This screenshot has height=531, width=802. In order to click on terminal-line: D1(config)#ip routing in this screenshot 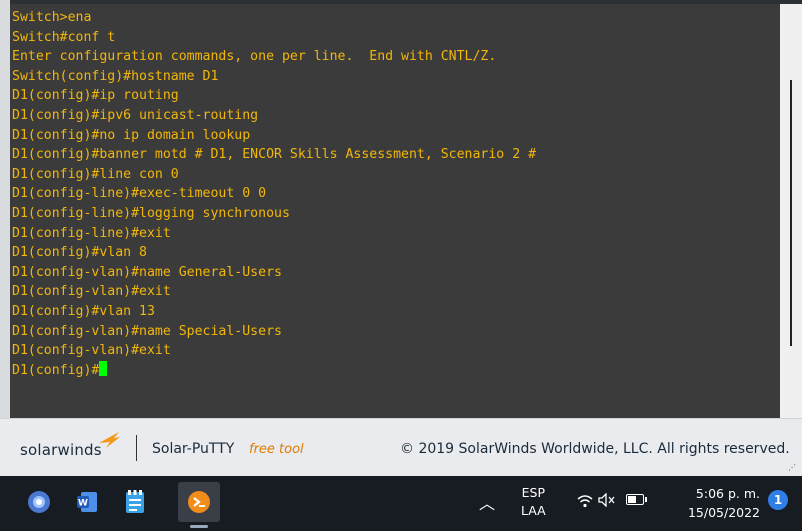, I will do `click(95, 96)`.